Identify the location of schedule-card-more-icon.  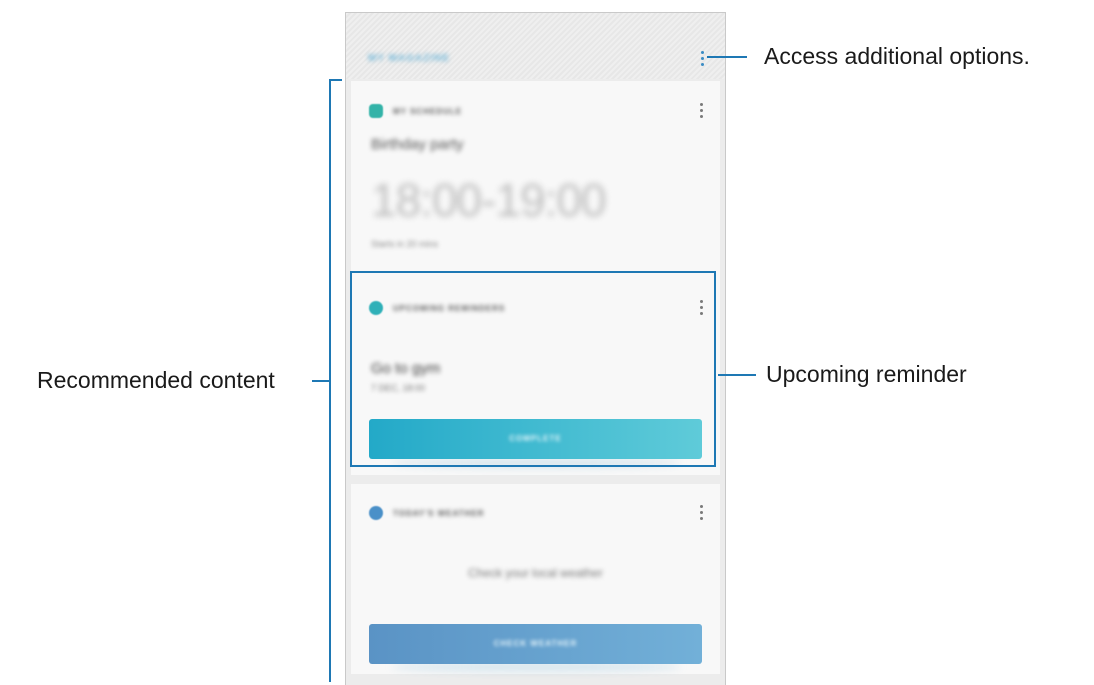
(701, 113).